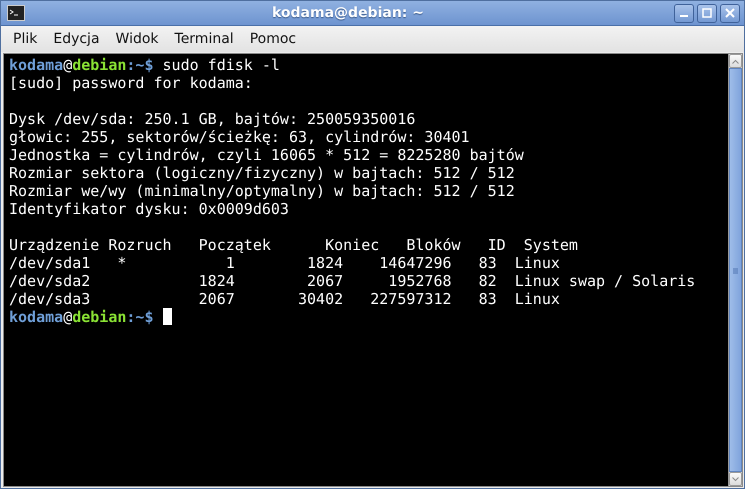 The image size is (745, 489). I want to click on output-line: Urządzenie Rozruch Początek Koniec Bloków ID System, so click(294, 245).